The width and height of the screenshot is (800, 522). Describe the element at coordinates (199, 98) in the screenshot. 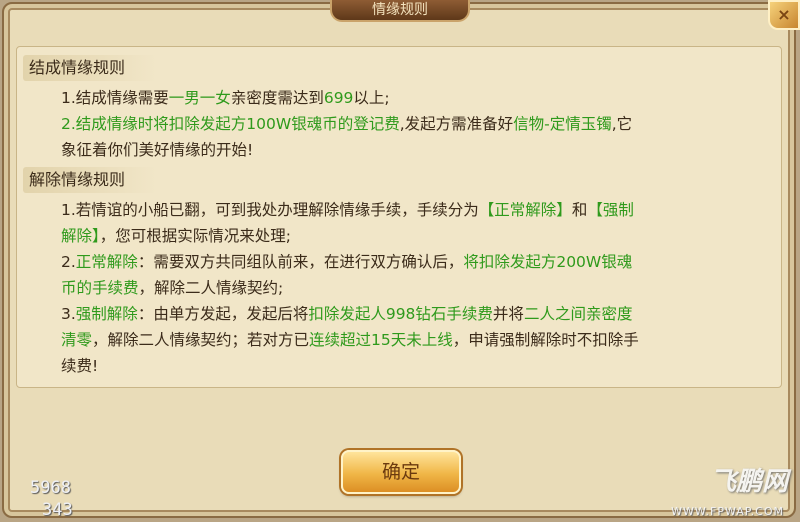

I see `highlight-text: 一男一女` at that location.